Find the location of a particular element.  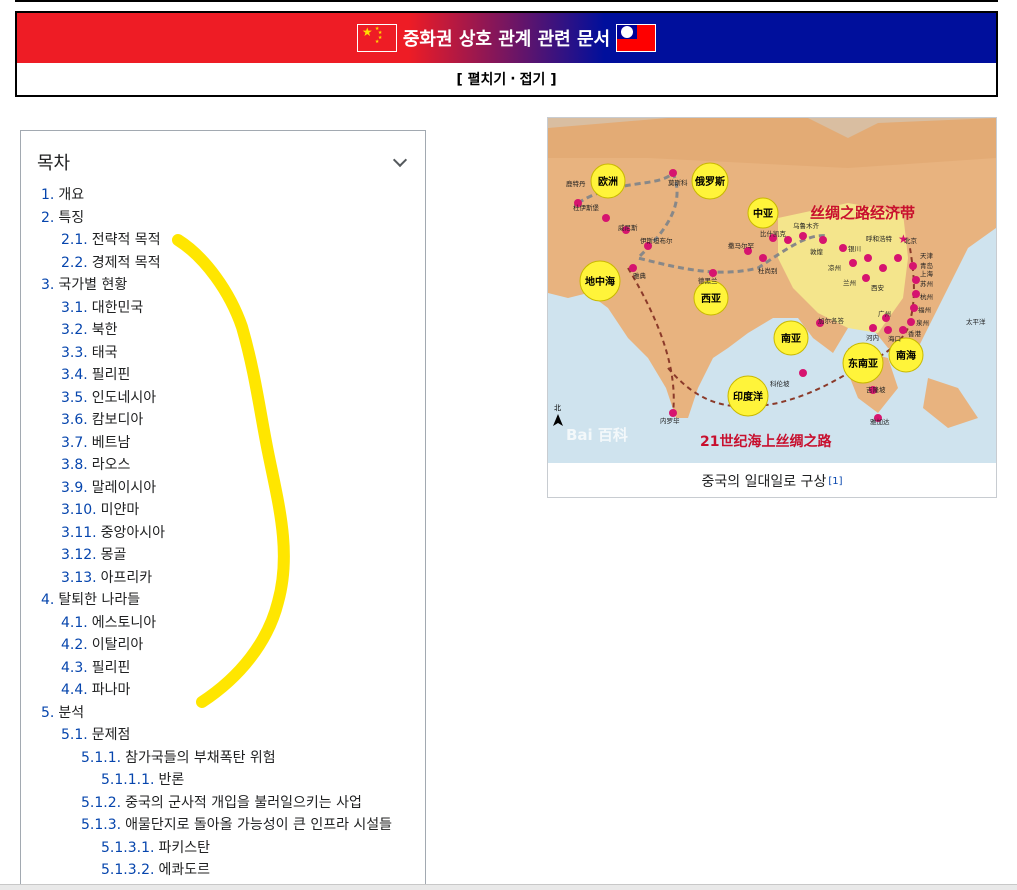

expand-link: [ 펼치기 is located at coordinates (481, 79).